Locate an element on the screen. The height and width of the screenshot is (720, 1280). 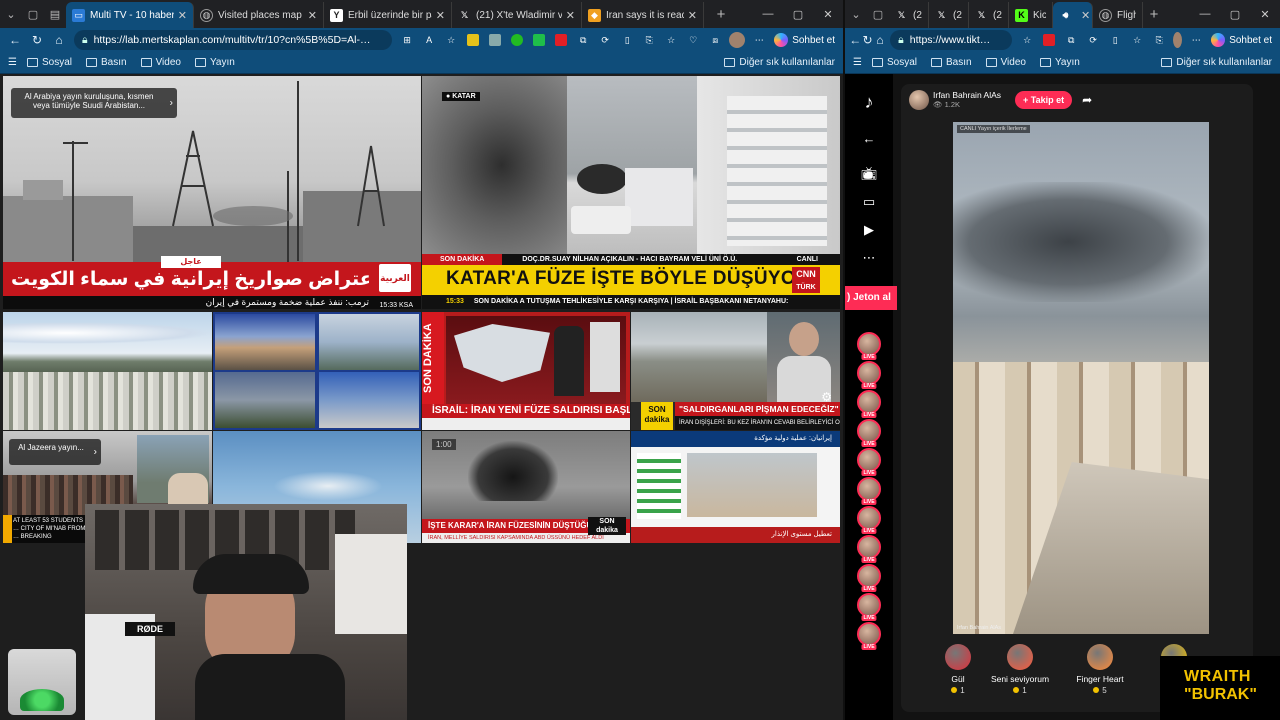
extension-green-icon is located at coordinates (539, 40).